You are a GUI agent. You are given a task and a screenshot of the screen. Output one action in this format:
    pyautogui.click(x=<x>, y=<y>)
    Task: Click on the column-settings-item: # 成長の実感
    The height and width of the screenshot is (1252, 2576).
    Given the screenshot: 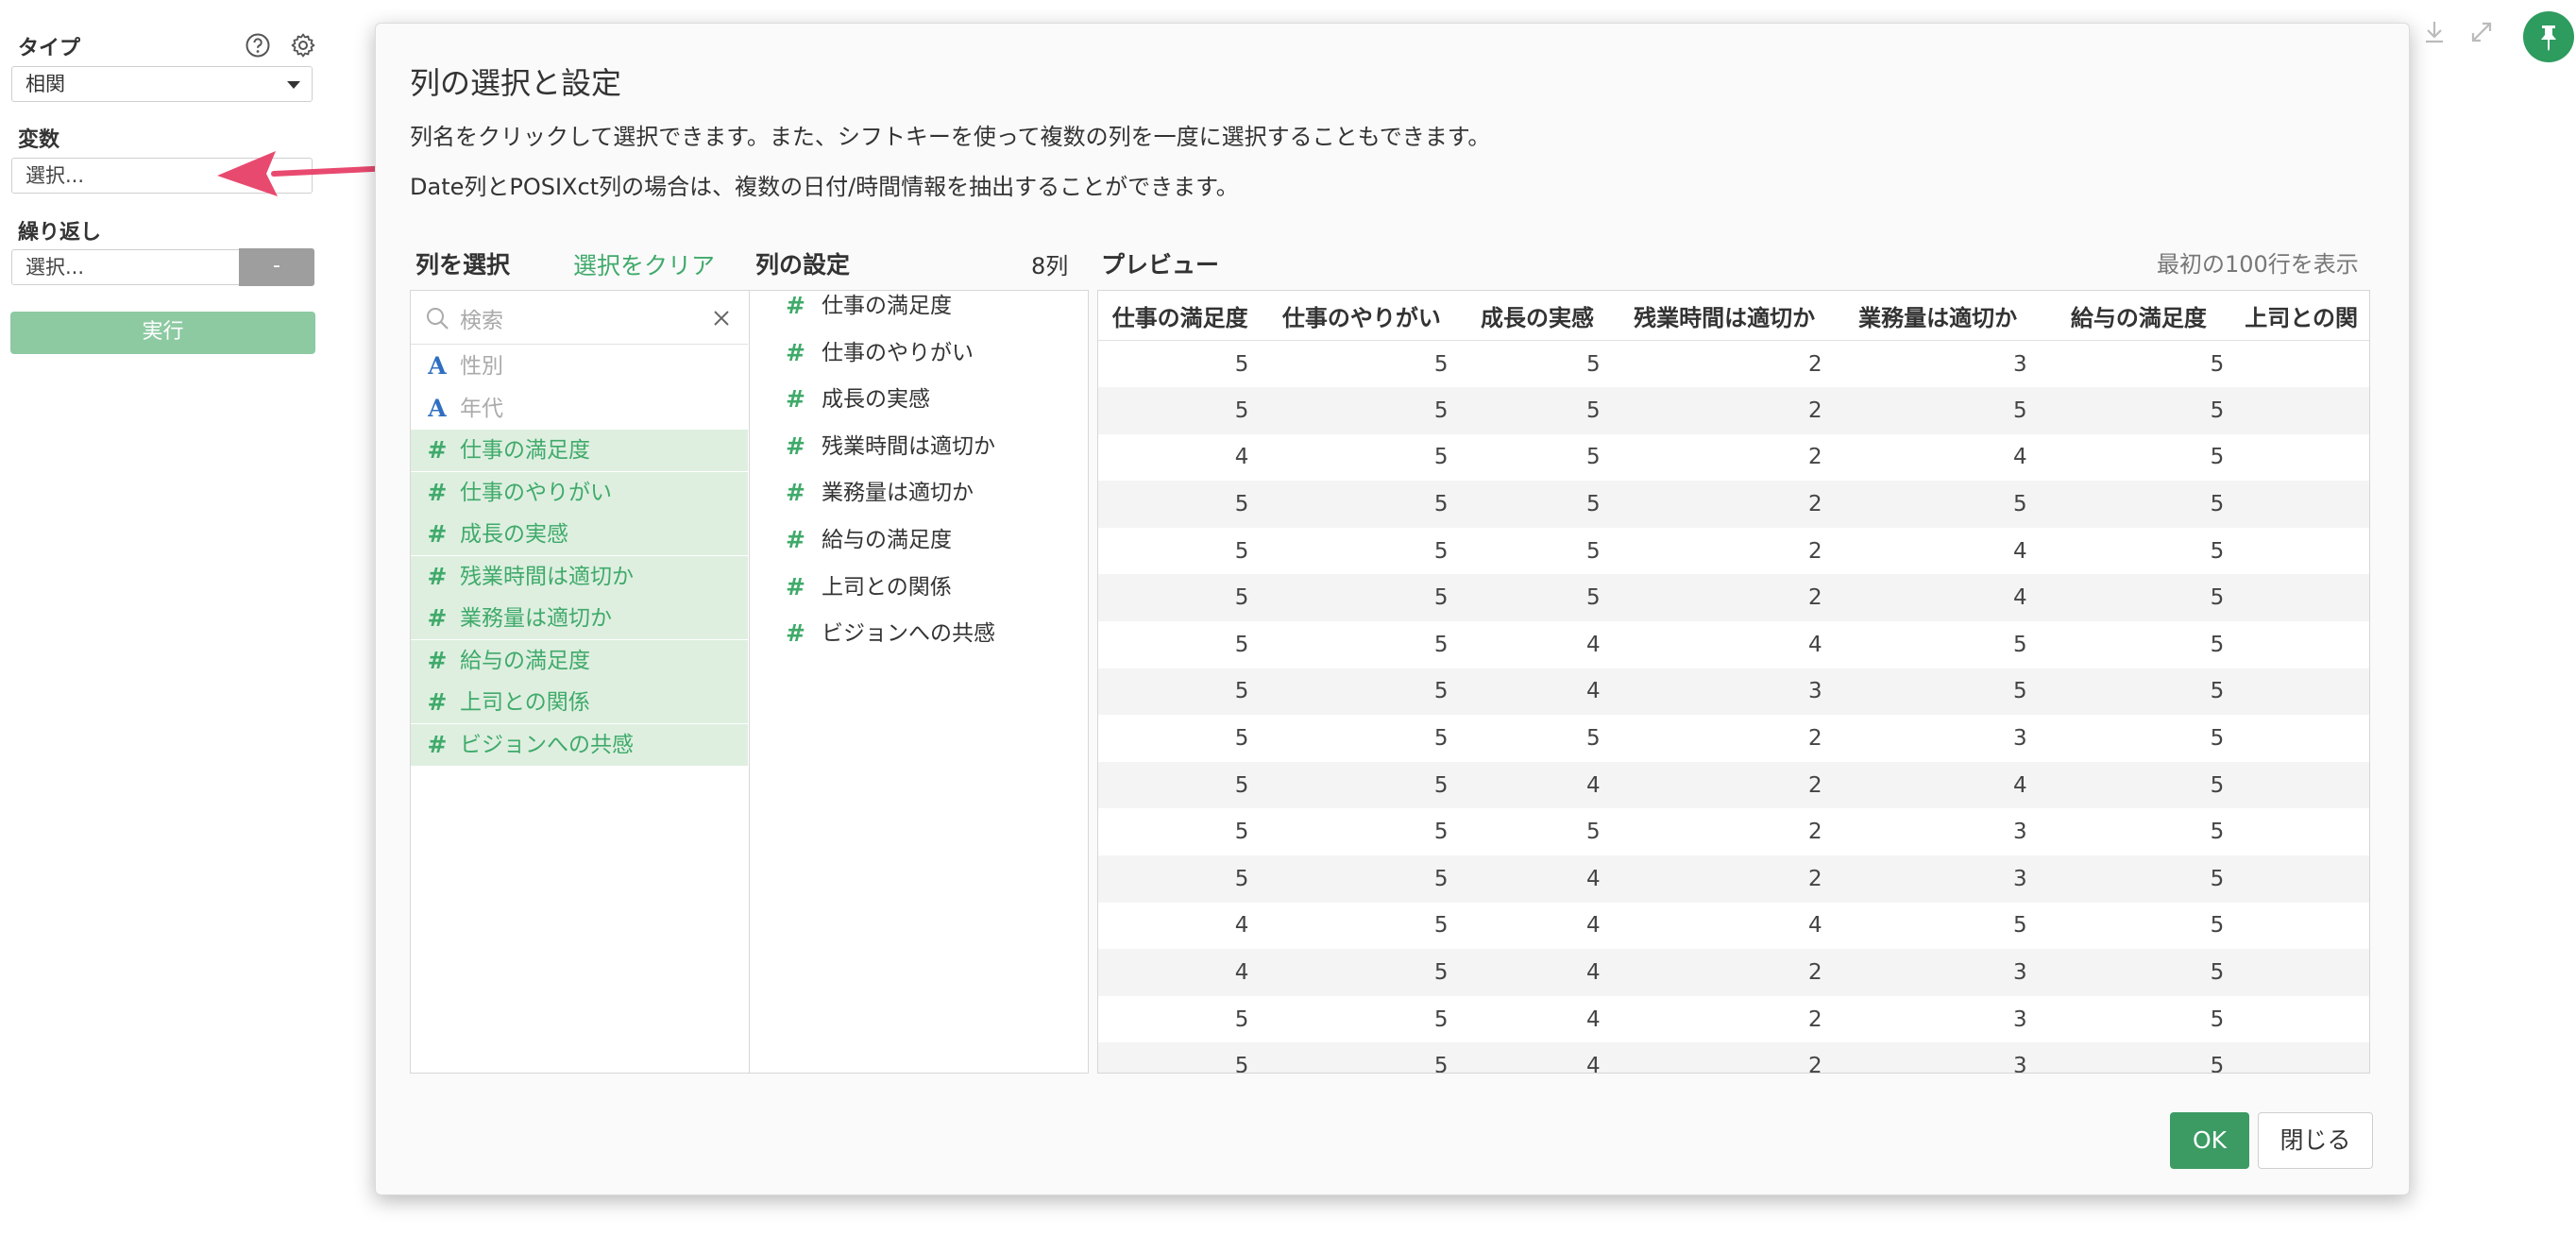 What is the action you would take?
    pyautogui.click(x=918, y=399)
    